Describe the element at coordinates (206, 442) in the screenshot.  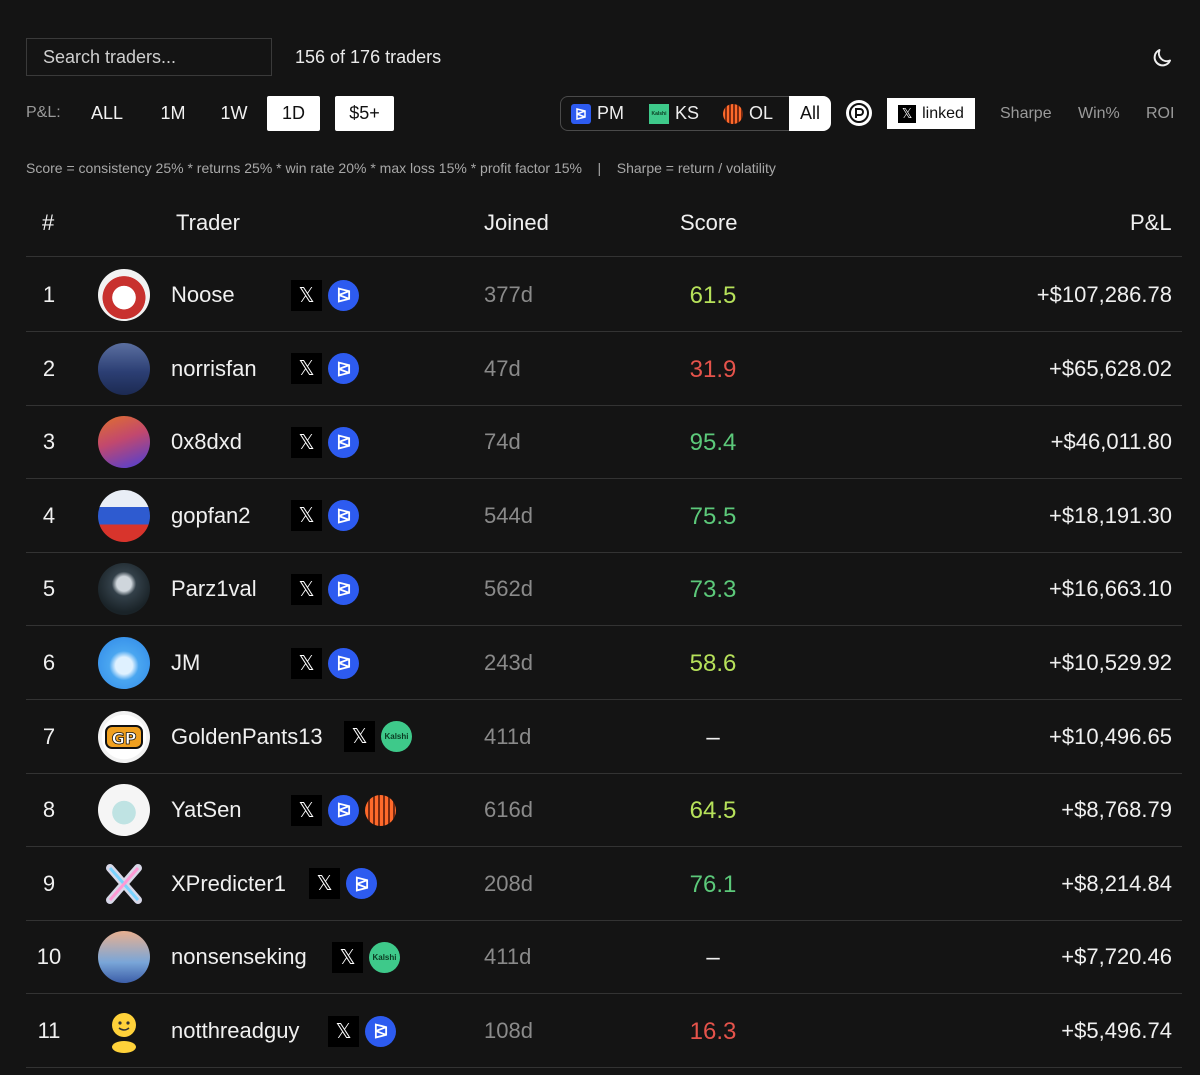
I see `trader-name: 0x8dxd` at that location.